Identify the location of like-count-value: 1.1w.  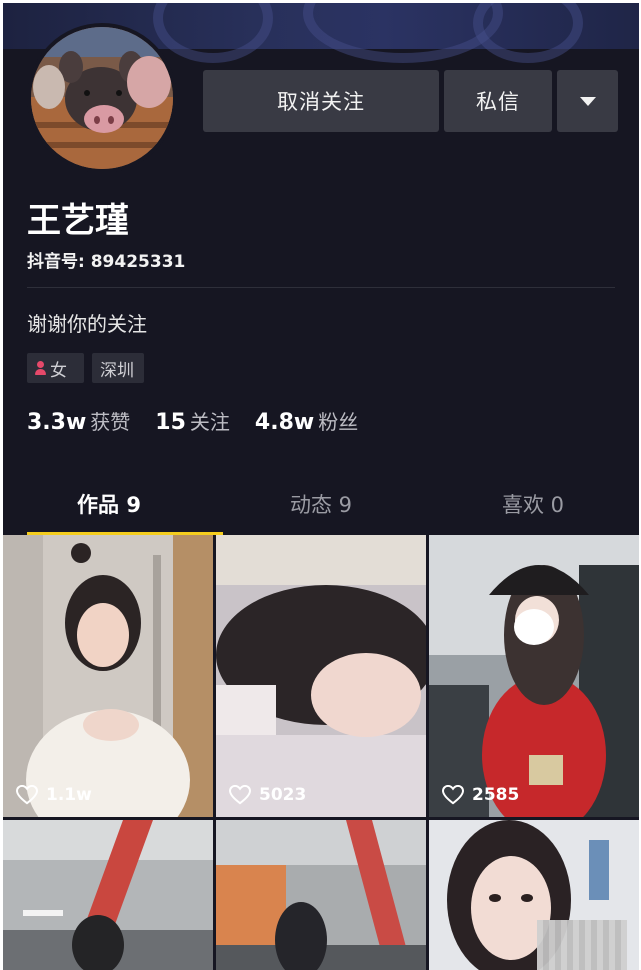
(69, 795).